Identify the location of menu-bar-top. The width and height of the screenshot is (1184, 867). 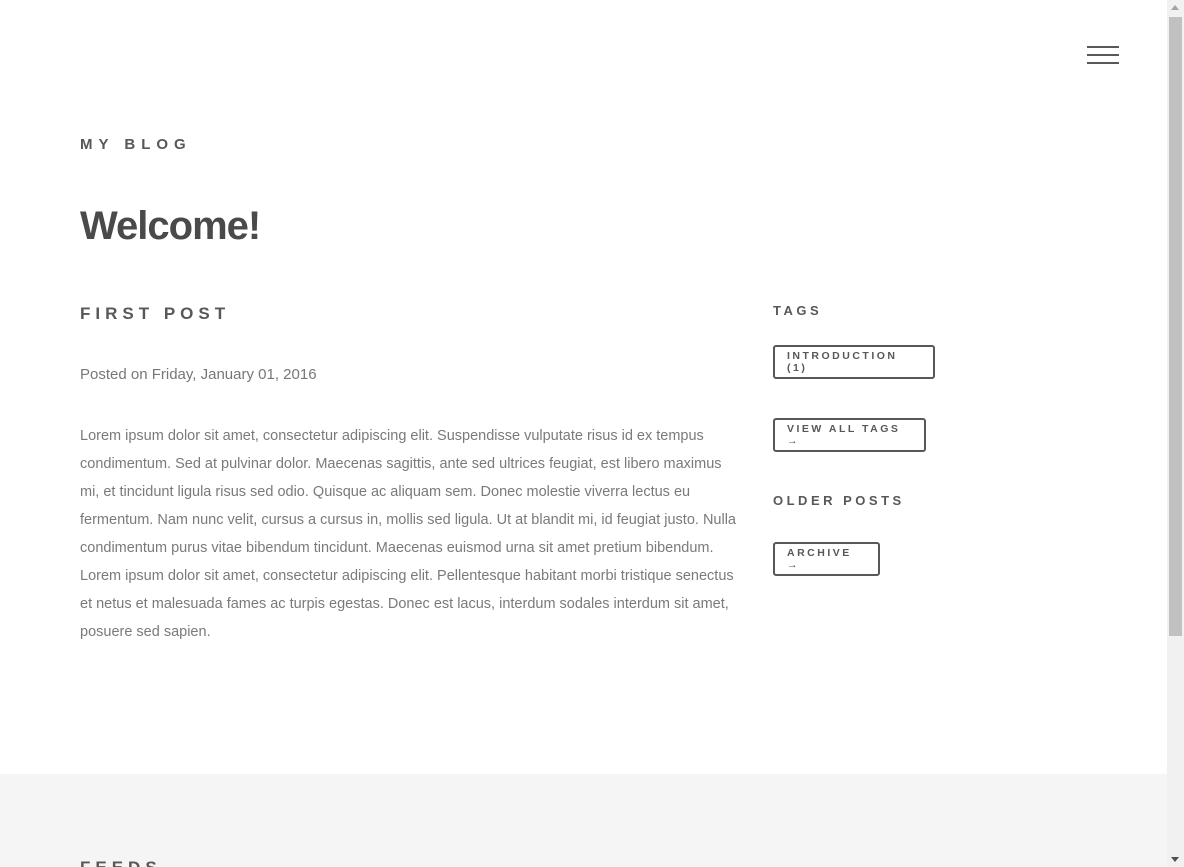
(1103, 47).